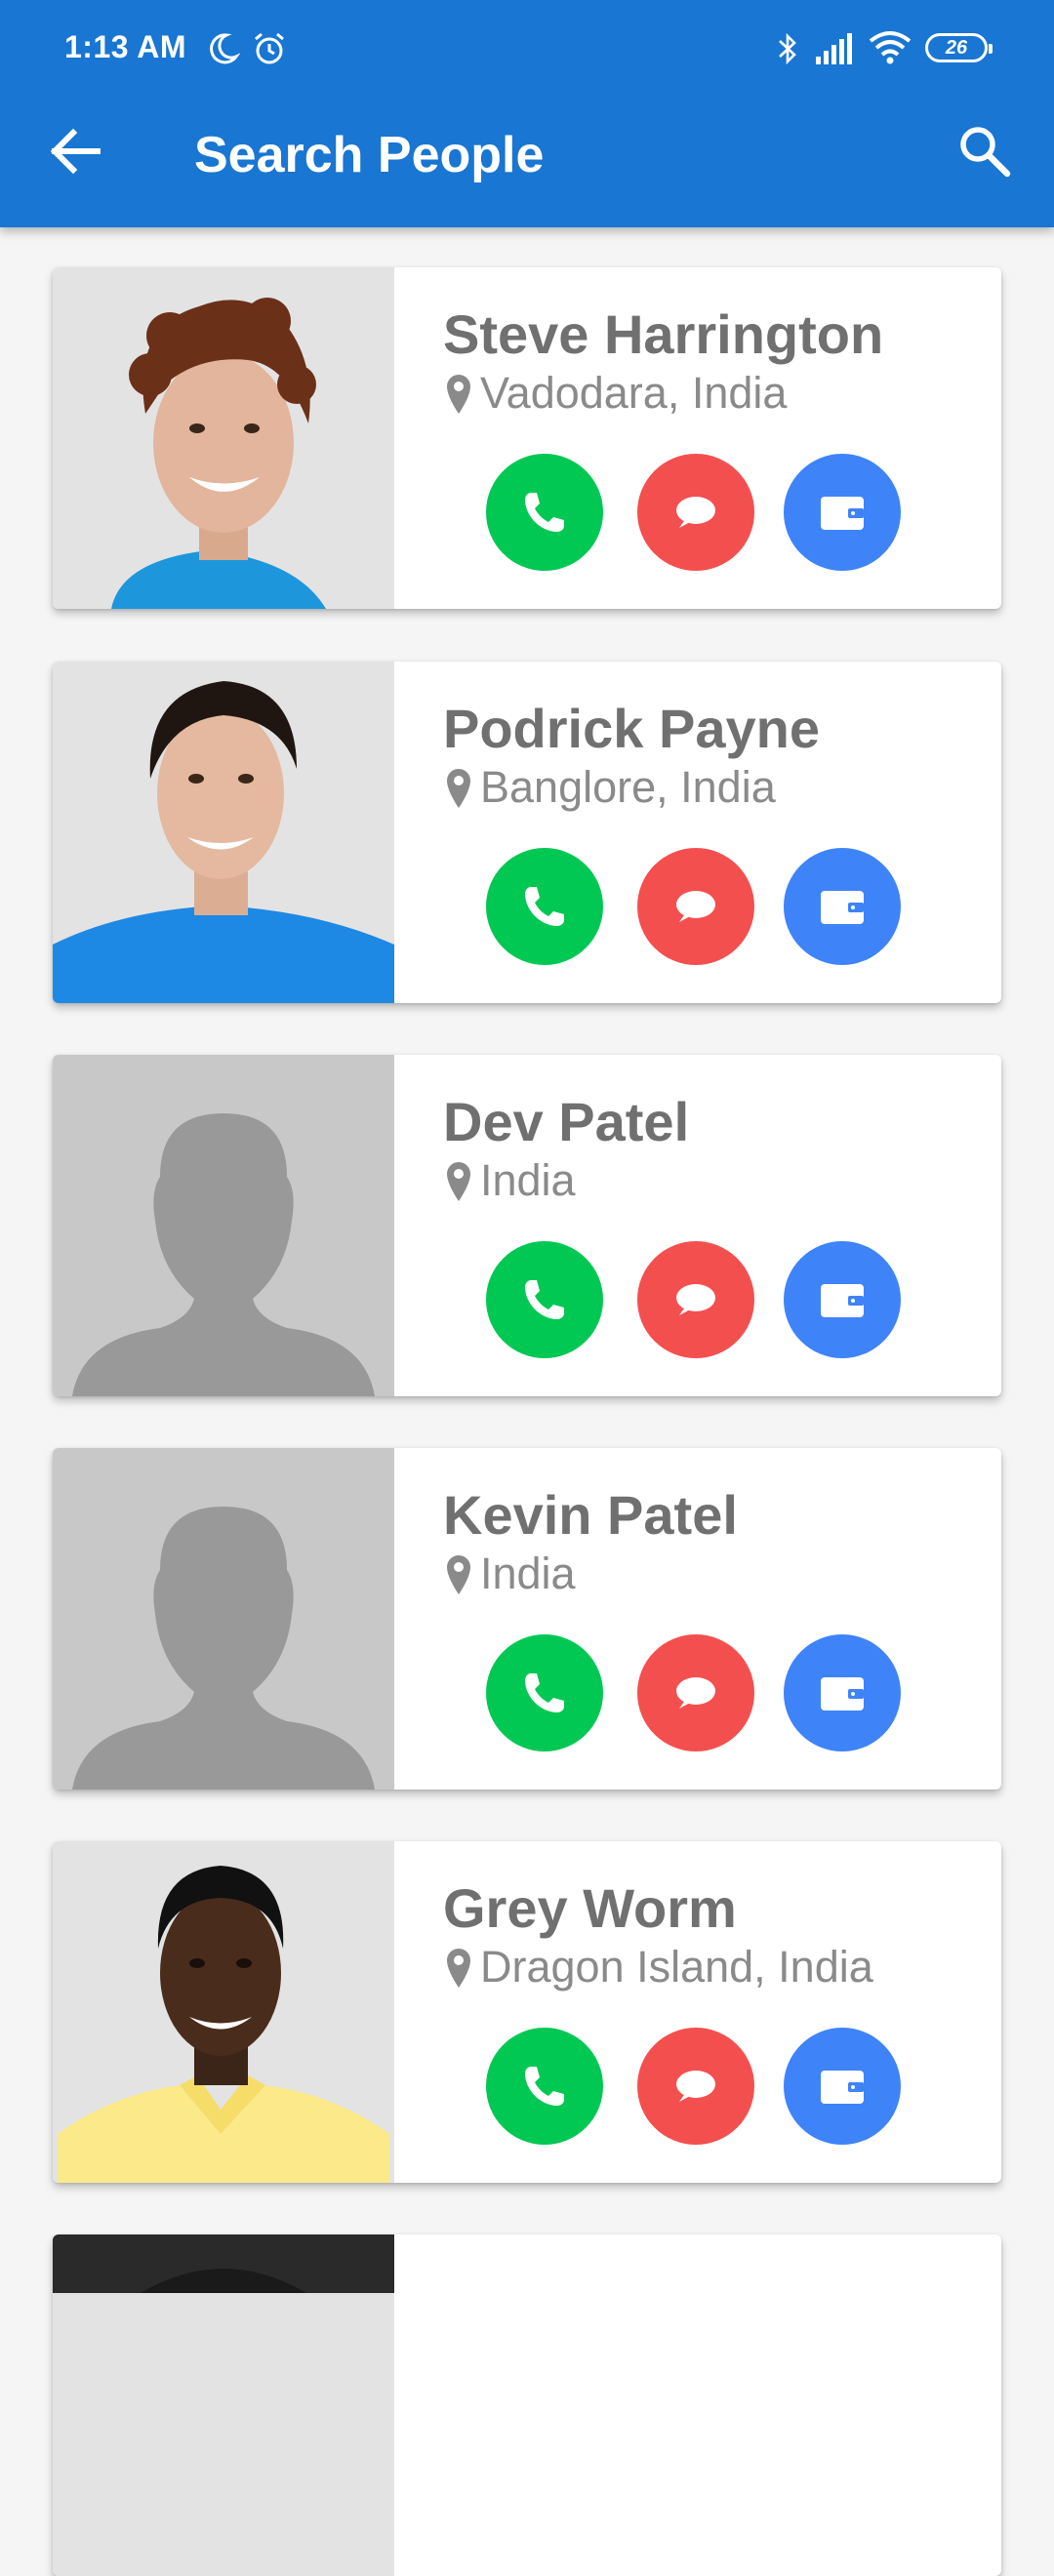 This screenshot has width=1054, height=2576. I want to click on location-text: Vadodara, India, so click(634, 393).